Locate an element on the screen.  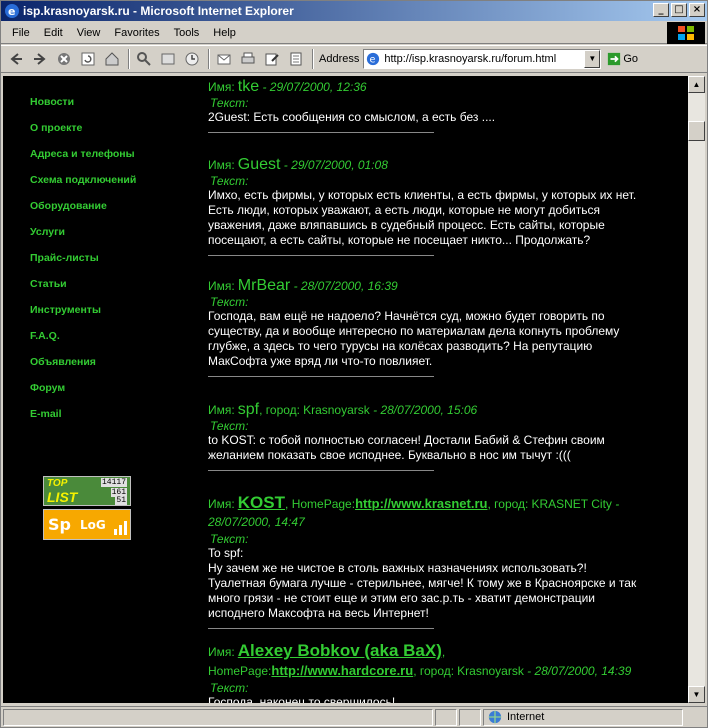
nav-articles: Статьи is located at coordinates (83, 289).